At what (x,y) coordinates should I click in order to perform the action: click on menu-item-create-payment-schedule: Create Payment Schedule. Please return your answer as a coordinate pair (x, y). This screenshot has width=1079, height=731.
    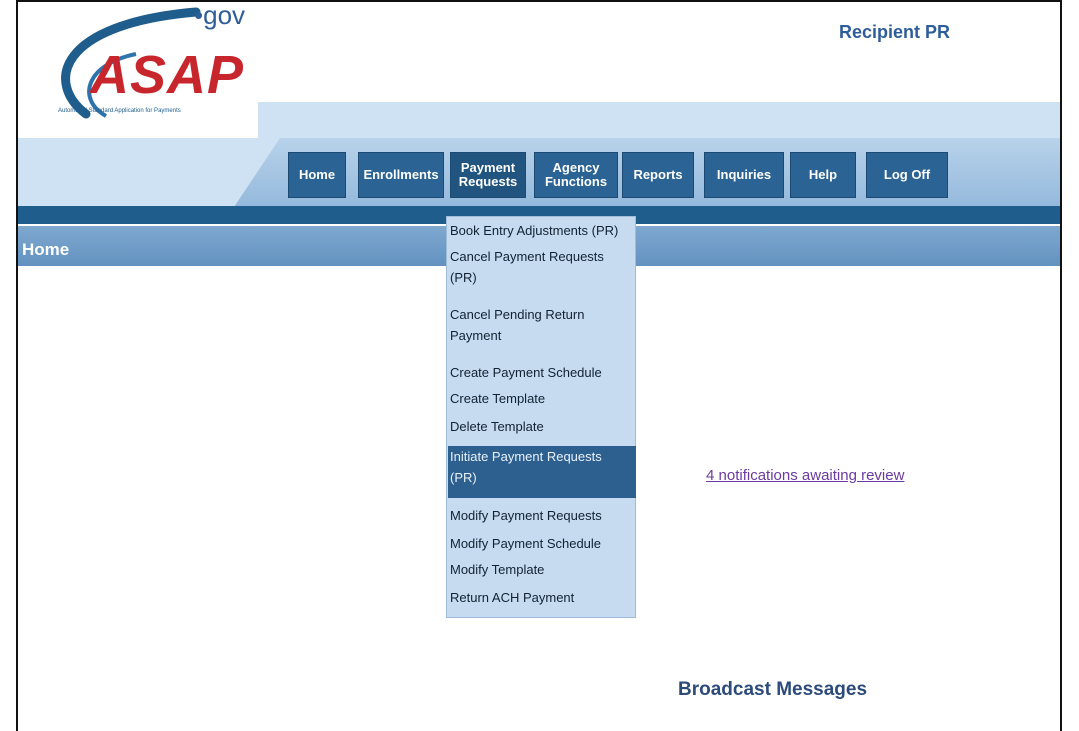
    Looking at the image, I should click on (542, 372).